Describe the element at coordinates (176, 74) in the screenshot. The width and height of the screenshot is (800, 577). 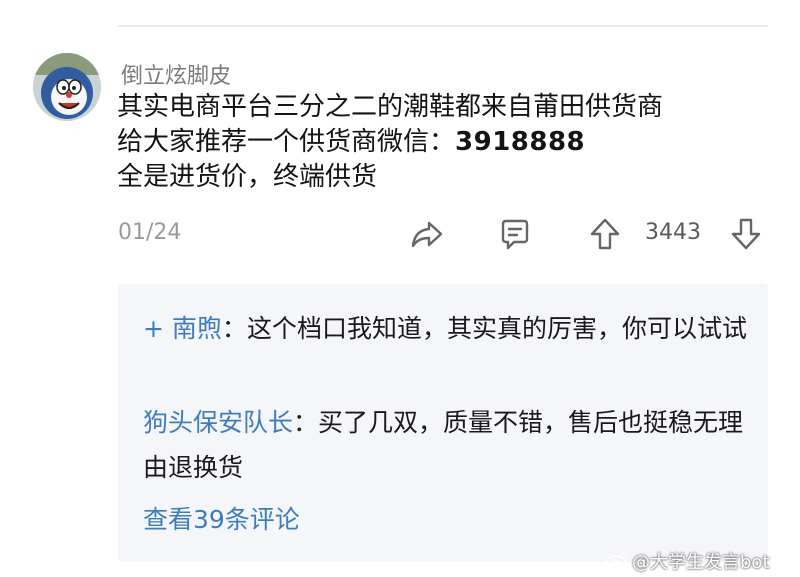
I see `comment-username: 倒立炫脚皮` at that location.